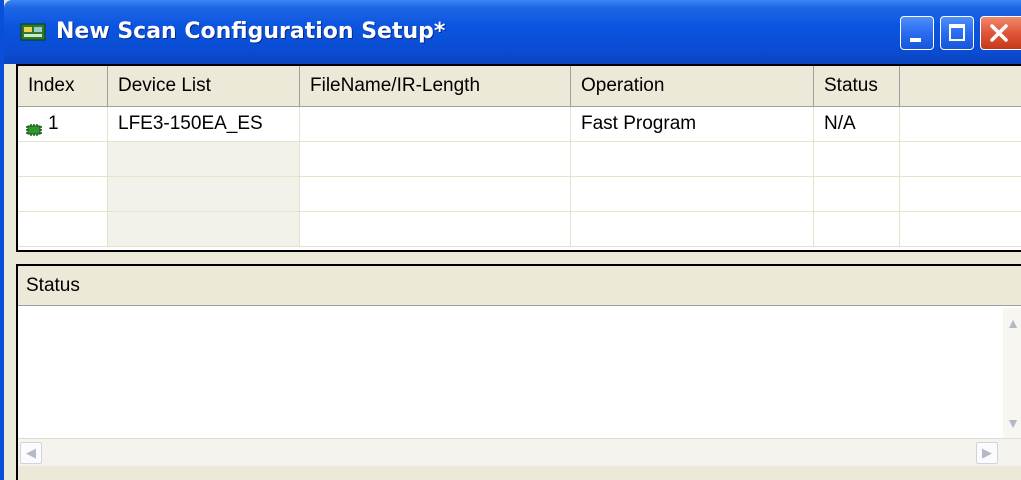  Describe the element at coordinates (999, 35) in the screenshot. I see `close-icon` at that location.